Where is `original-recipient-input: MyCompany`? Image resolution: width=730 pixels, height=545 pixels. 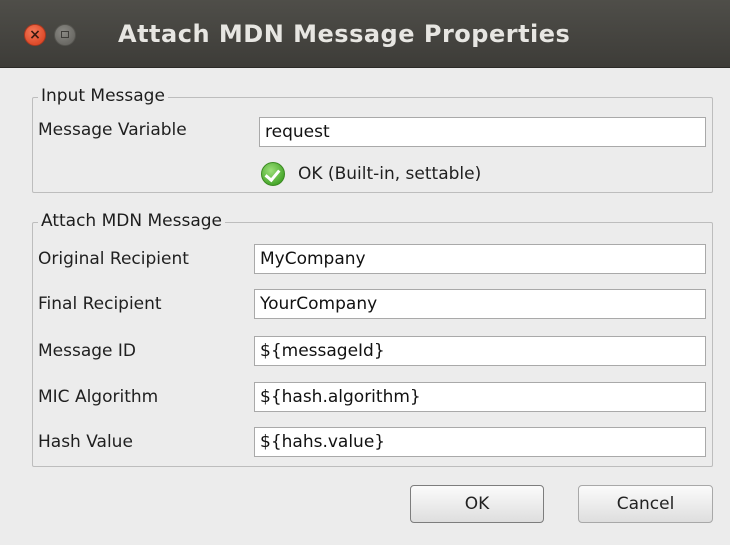
original-recipient-input: MyCompany is located at coordinates (480, 259).